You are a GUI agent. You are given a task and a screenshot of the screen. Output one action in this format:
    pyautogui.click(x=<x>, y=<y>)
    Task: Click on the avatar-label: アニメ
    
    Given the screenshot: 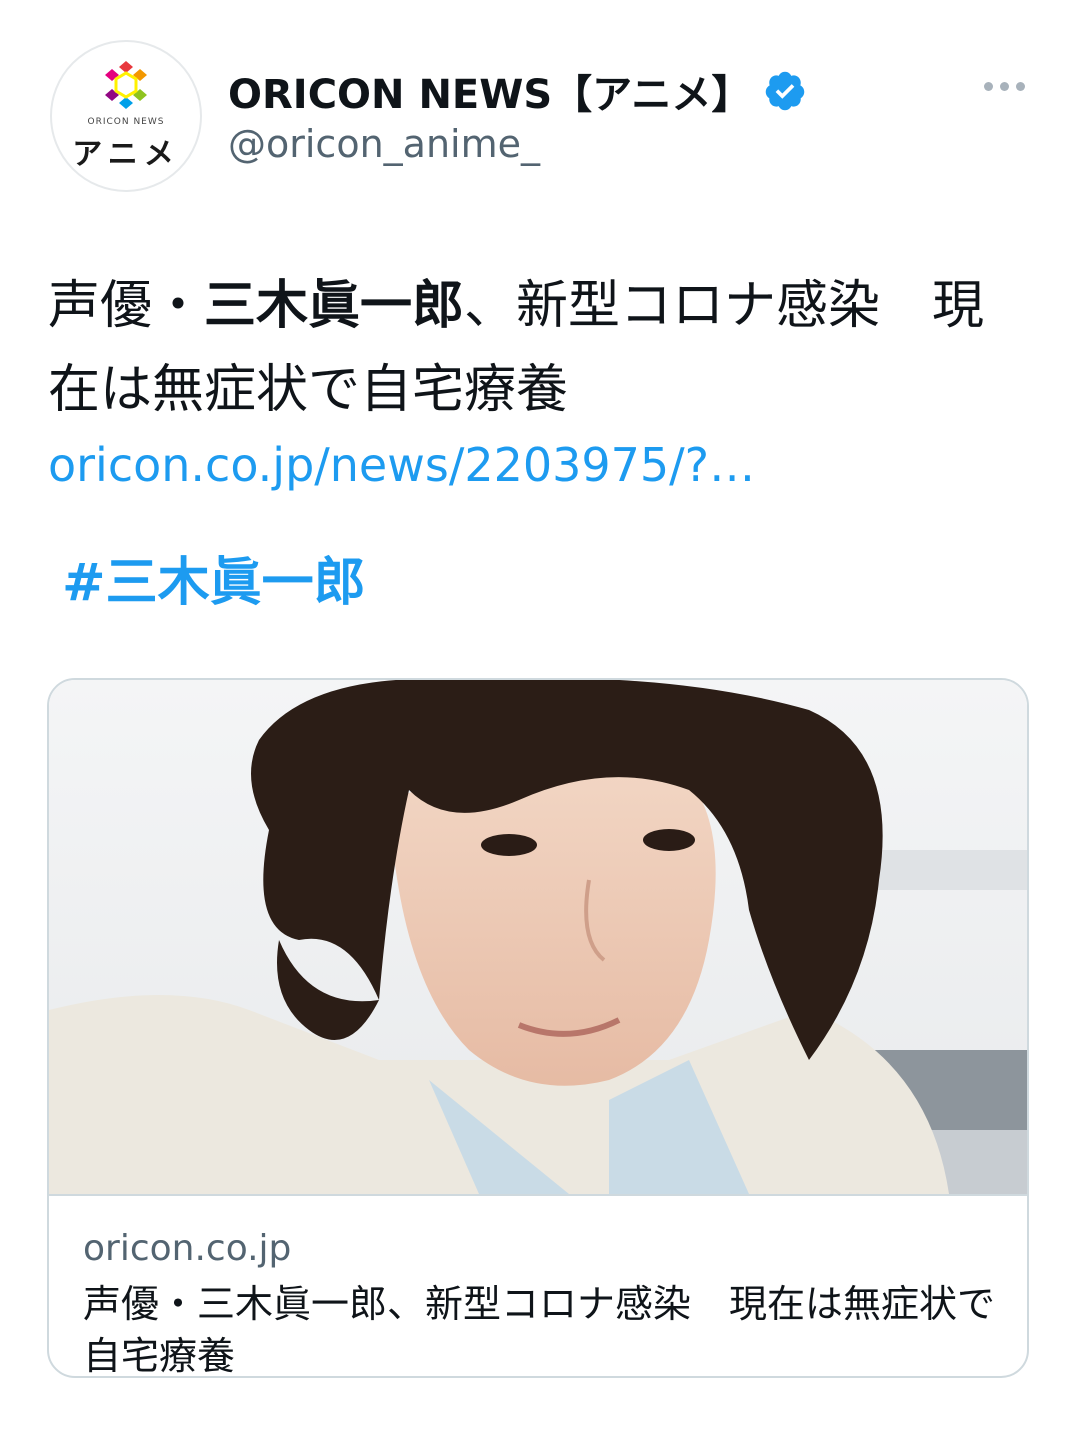 What is the action you would take?
    pyautogui.click(x=126, y=154)
    